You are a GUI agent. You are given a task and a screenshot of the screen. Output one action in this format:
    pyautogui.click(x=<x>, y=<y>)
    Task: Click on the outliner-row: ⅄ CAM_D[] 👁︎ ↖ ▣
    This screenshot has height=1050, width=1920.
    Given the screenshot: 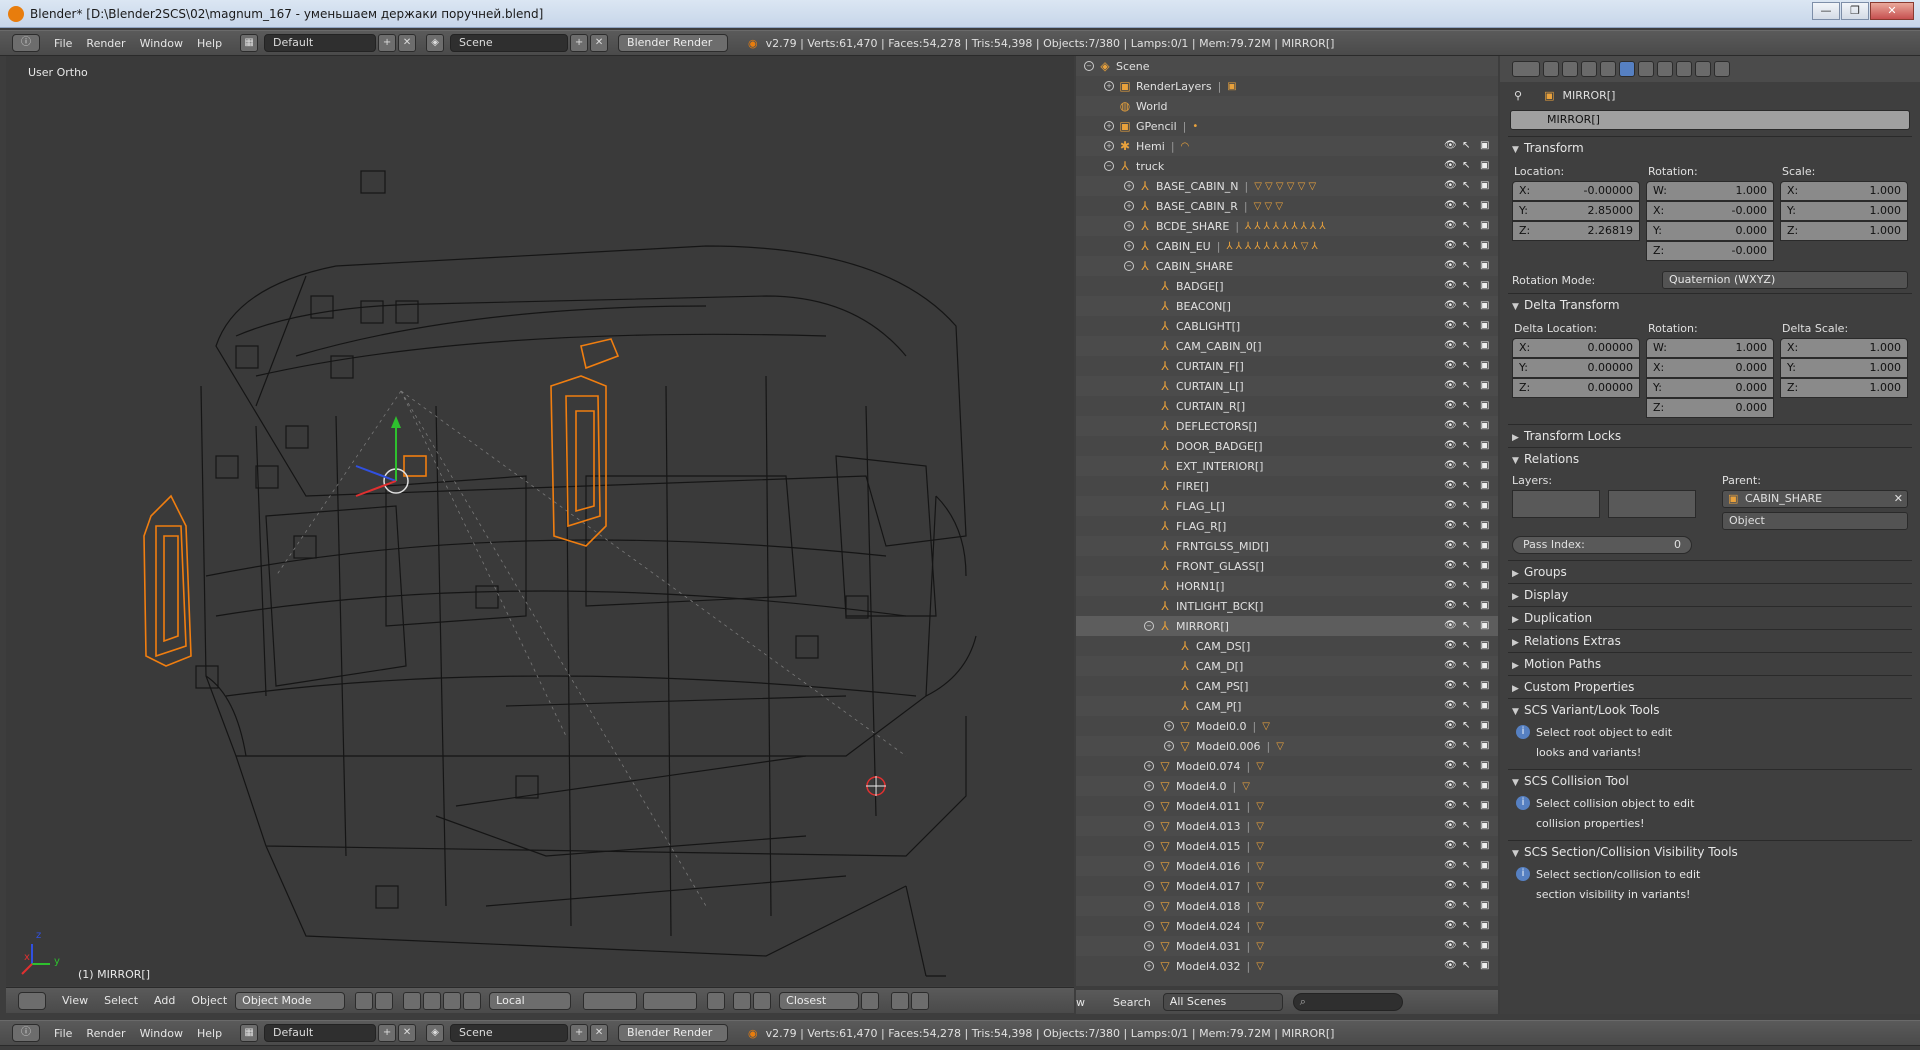 What is the action you would take?
    pyautogui.click(x=1287, y=666)
    